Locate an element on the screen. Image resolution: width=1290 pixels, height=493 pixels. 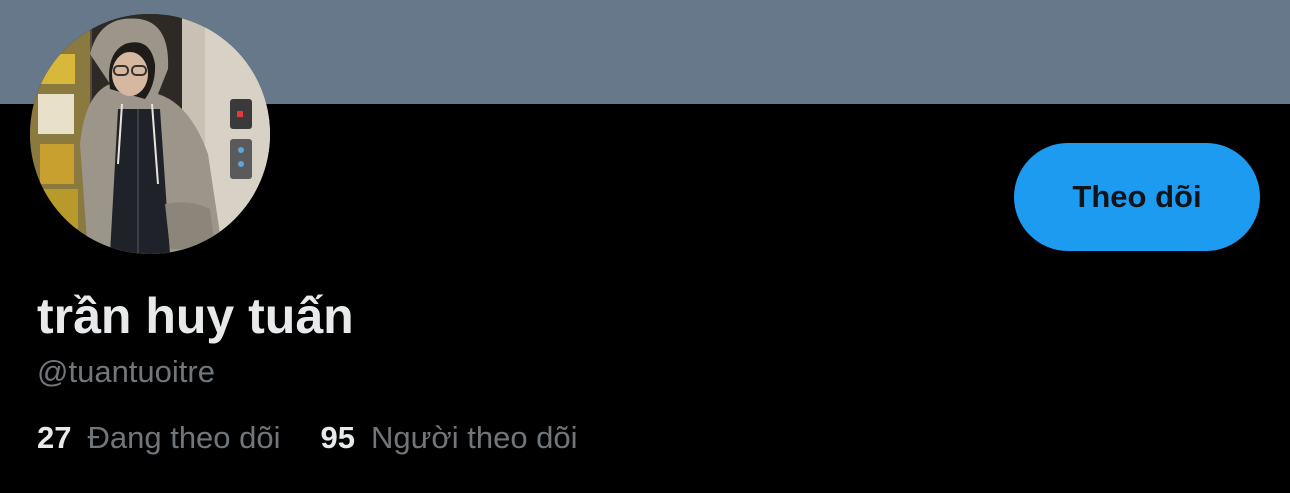
following-stat-link: 27 Đang theo dõi is located at coordinates (159, 438).